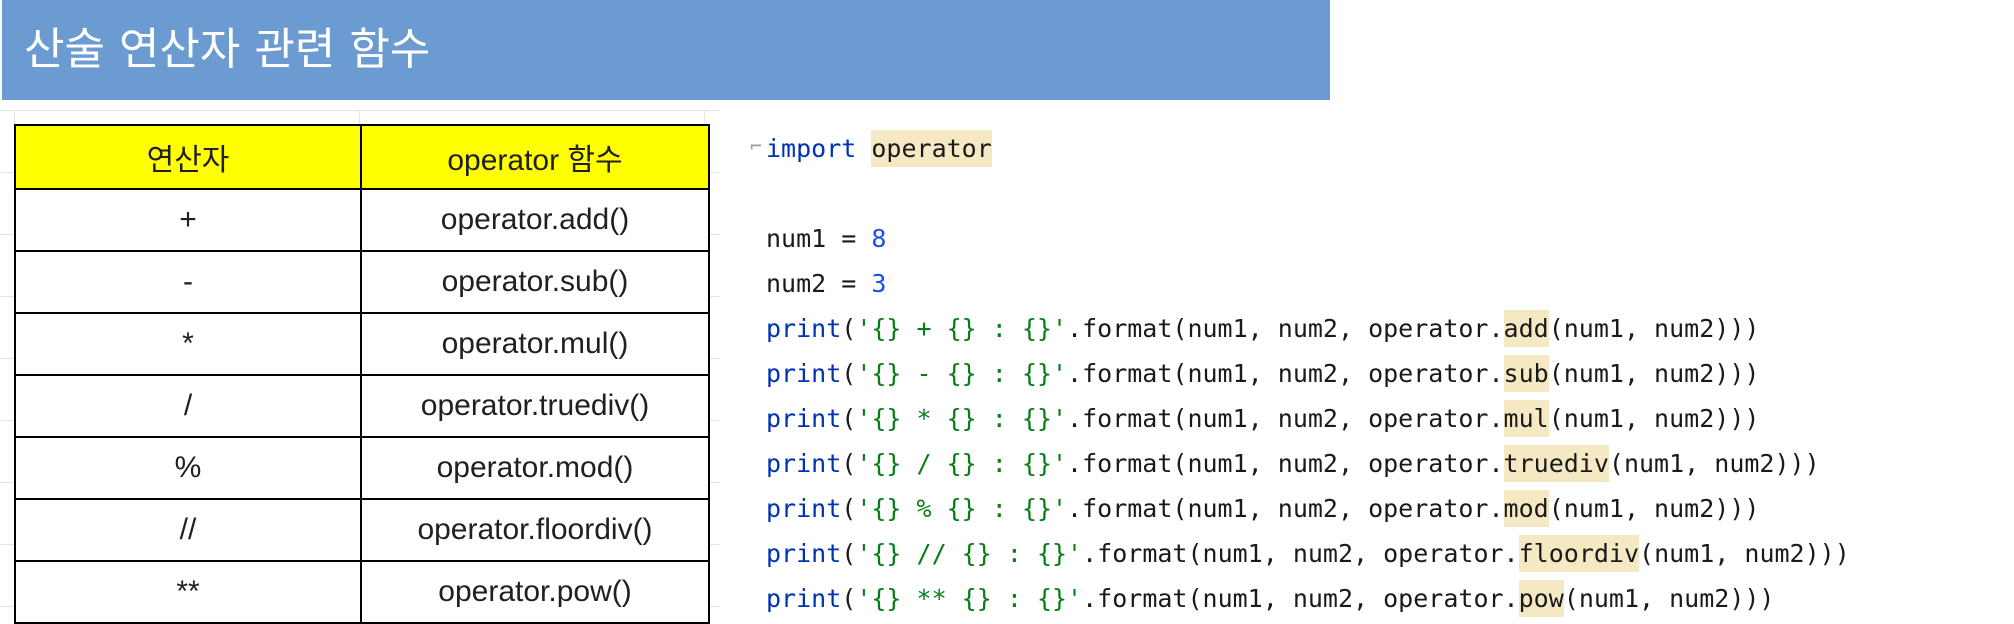  I want to click on header-operator: 연산자, so click(188, 157).